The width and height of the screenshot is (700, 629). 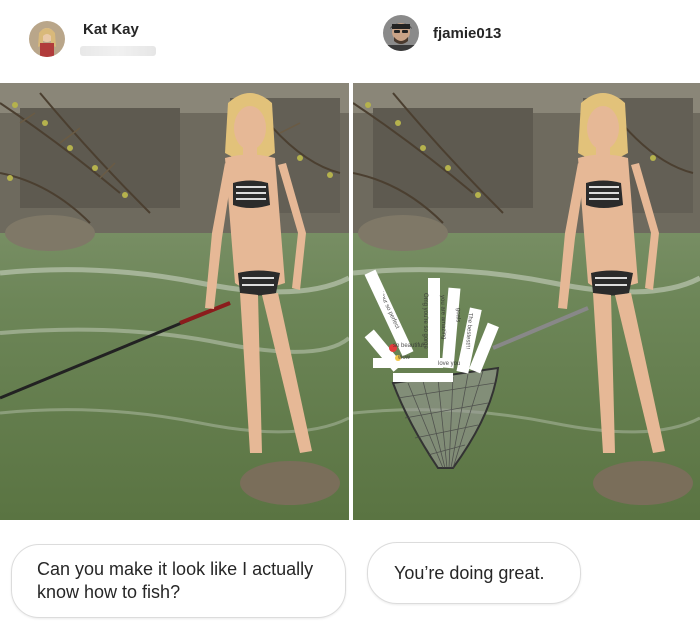 What do you see at coordinates (401, 33) in the screenshot?
I see `right-avatar` at bounding box center [401, 33].